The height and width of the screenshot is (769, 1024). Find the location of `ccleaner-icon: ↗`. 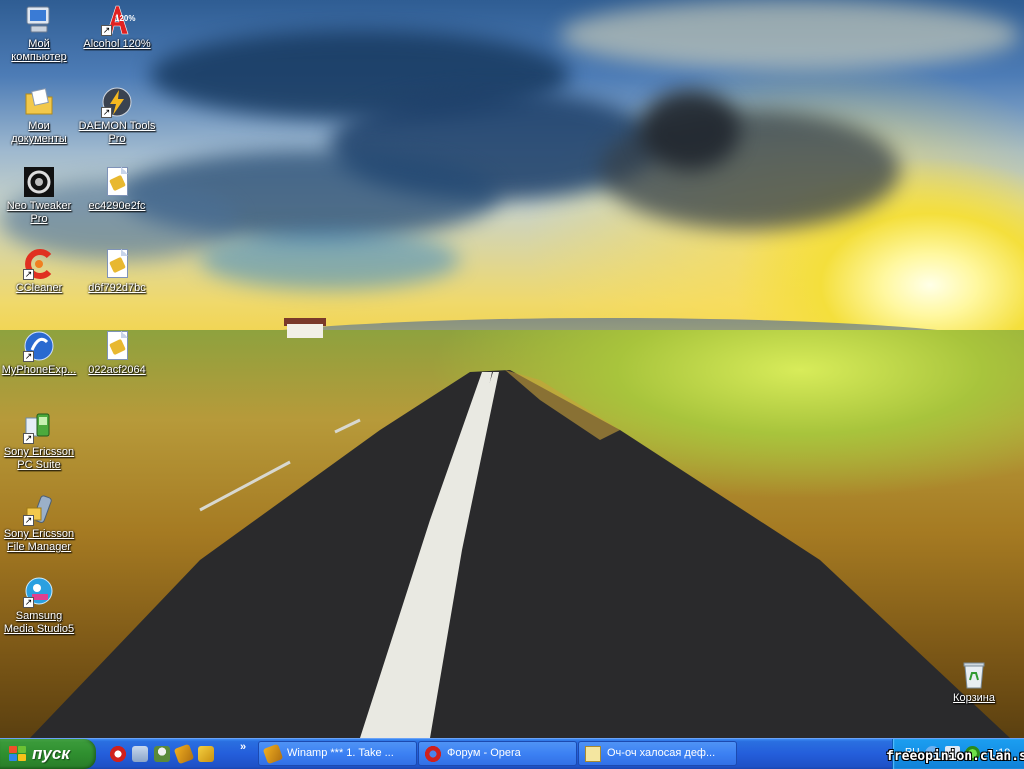

ccleaner-icon: ↗ is located at coordinates (39, 264).